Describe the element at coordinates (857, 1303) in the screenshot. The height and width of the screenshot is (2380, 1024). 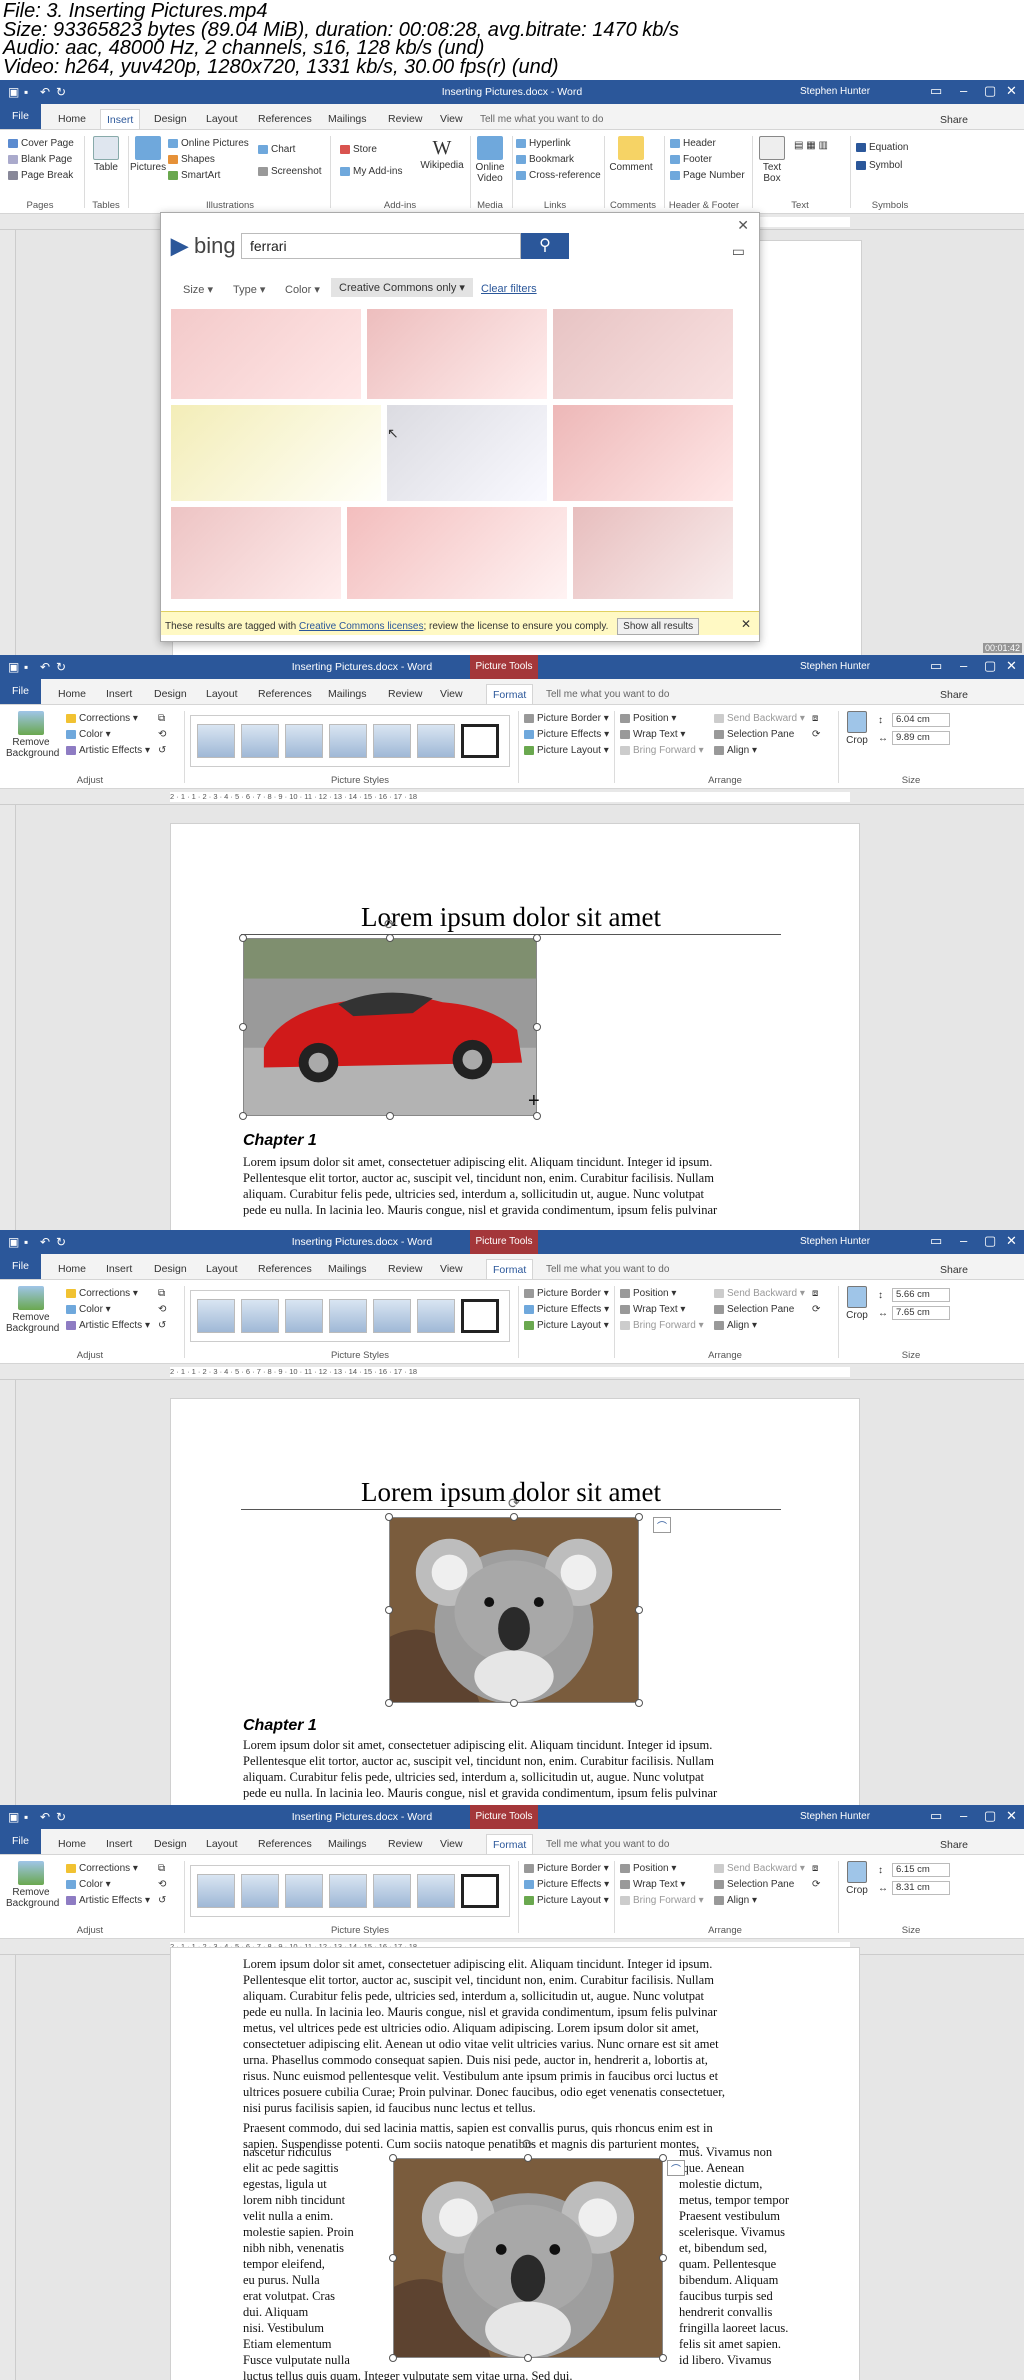
I see `crop-button: Crop` at that location.